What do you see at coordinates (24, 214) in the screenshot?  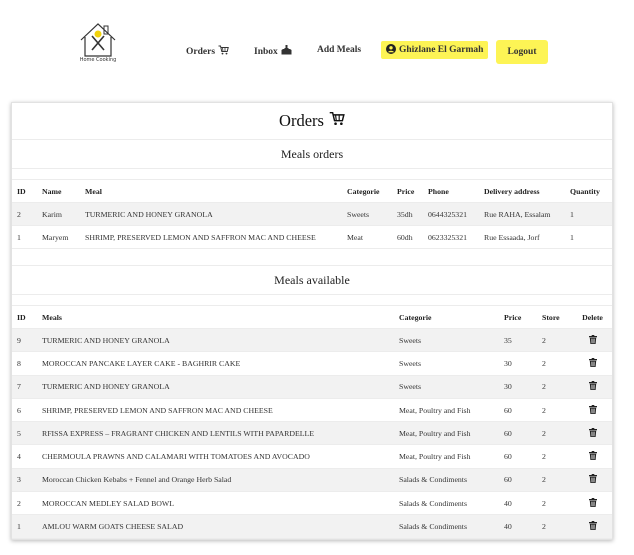 I see `order-id: 2` at bounding box center [24, 214].